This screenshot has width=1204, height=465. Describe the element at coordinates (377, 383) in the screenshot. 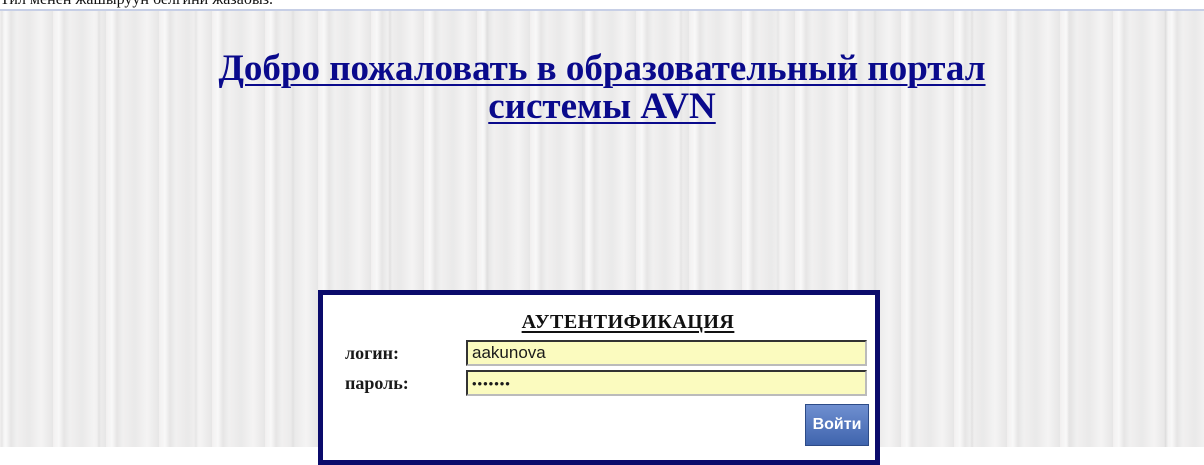

I see `password-label: пароль:` at that location.